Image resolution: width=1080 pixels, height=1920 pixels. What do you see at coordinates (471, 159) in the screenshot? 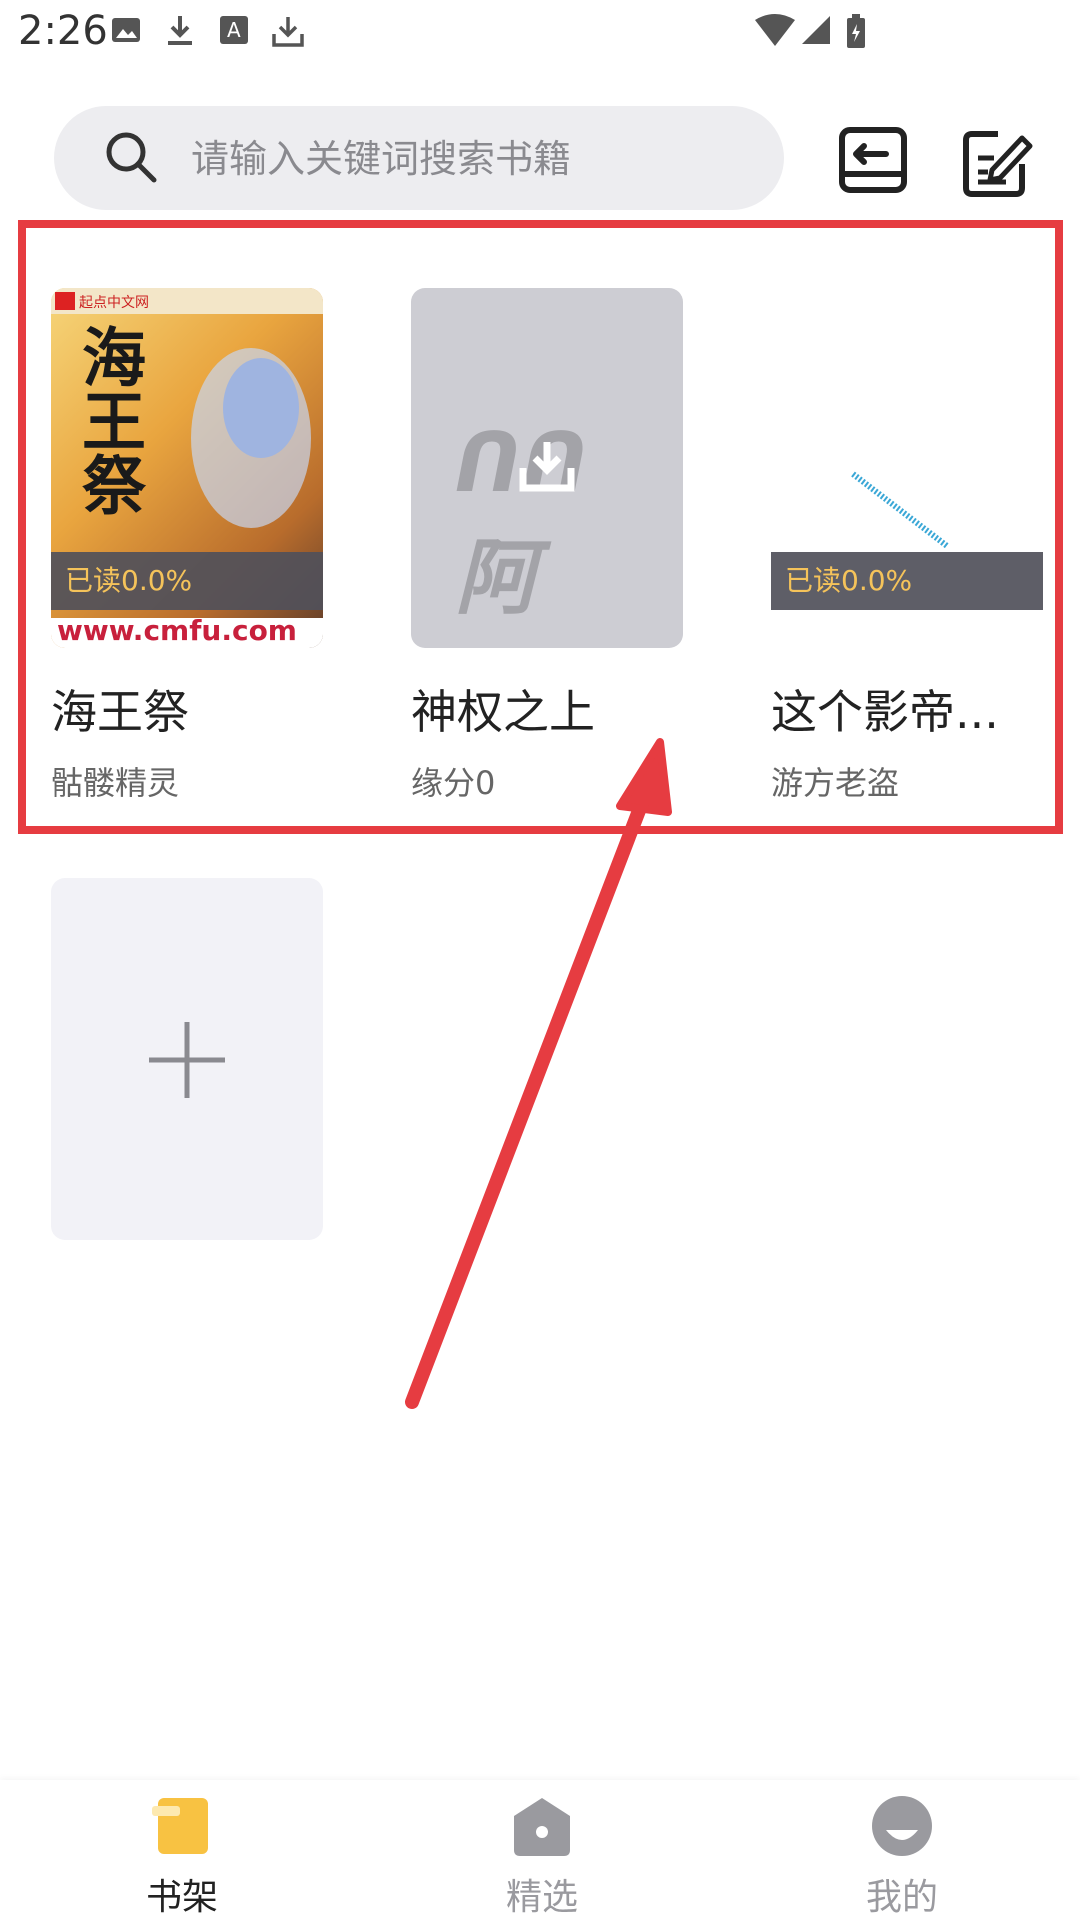
I see `search-input` at bounding box center [471, 159].